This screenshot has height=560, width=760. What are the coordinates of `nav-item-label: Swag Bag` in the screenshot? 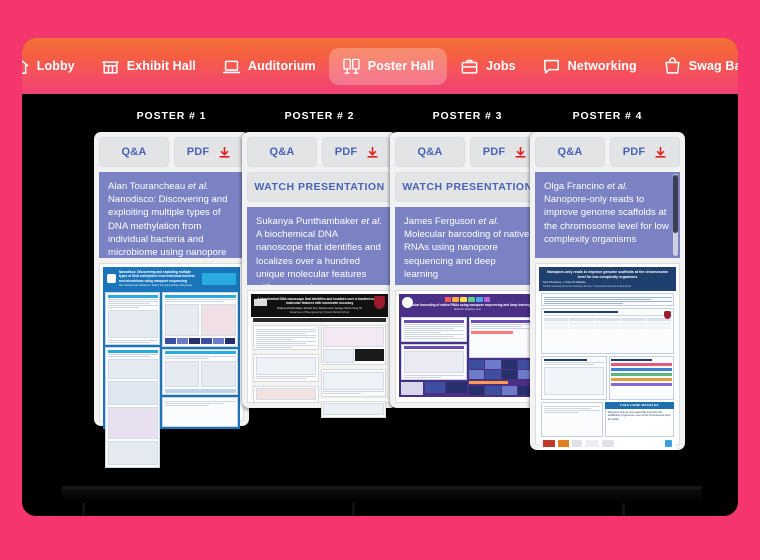 It's located at (713, 66).